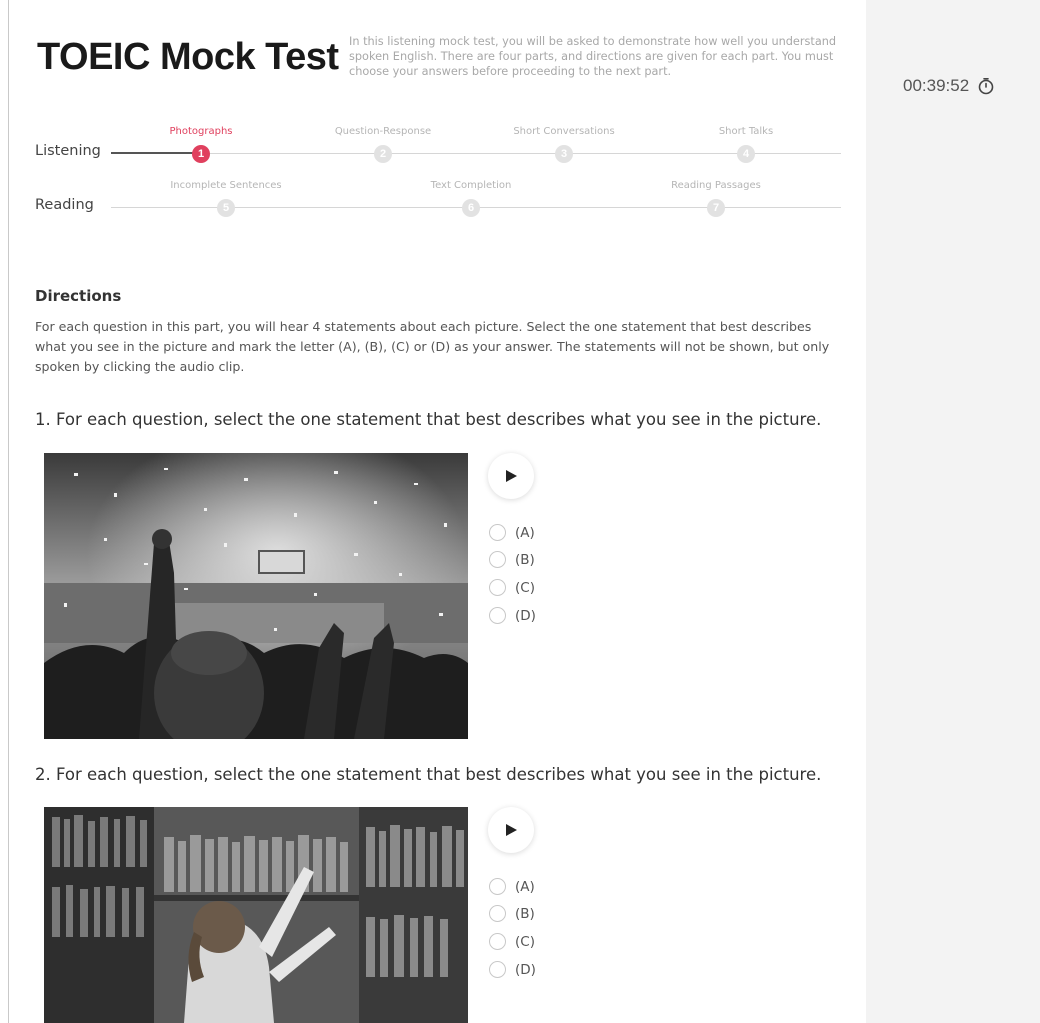 The height and width of the screenshot is (1023, 1040). What do you see at coordinates (512, 913) in the screenshot?
I see `q2-option-b: (B)` at bounding box center [512, 913].